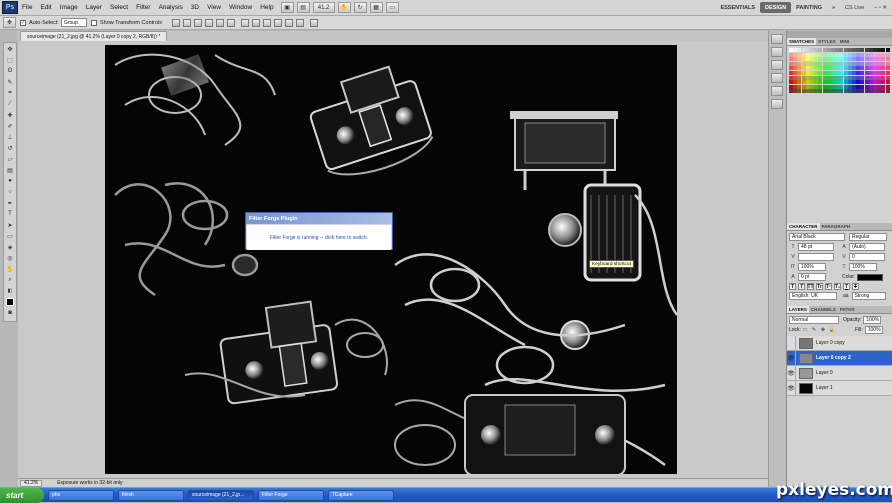 This screenshot has width=892, height=503. What do you see at coordinates (10, 192) in the screenshot?
I see `dodge-tool-icon: ○` at bounding box center [10, 192].